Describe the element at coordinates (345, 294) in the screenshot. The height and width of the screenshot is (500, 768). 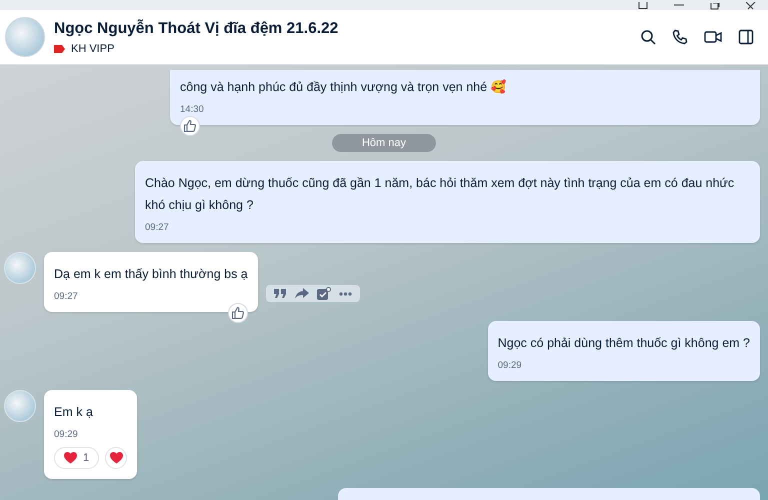
I see `more-icon` at that location.